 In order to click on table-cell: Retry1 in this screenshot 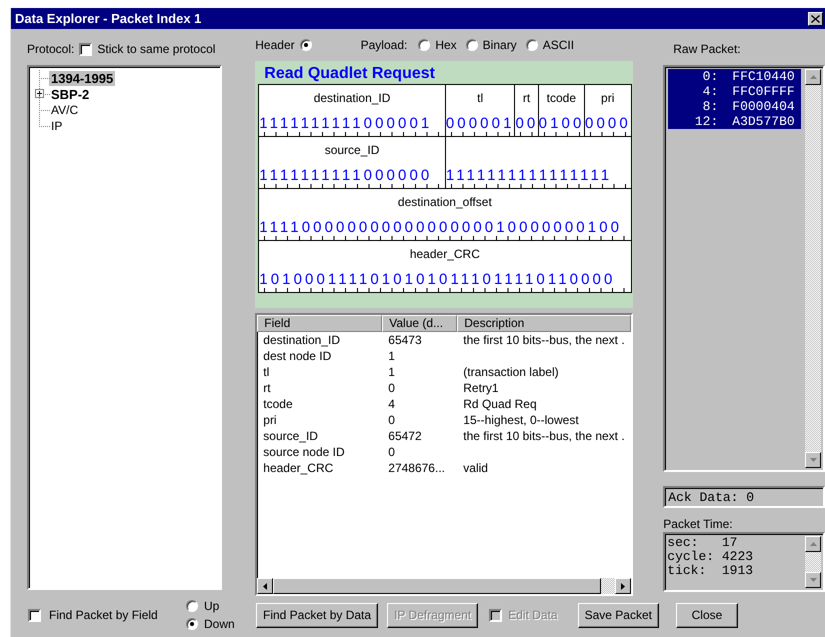, I will do `click(481, 388)`.